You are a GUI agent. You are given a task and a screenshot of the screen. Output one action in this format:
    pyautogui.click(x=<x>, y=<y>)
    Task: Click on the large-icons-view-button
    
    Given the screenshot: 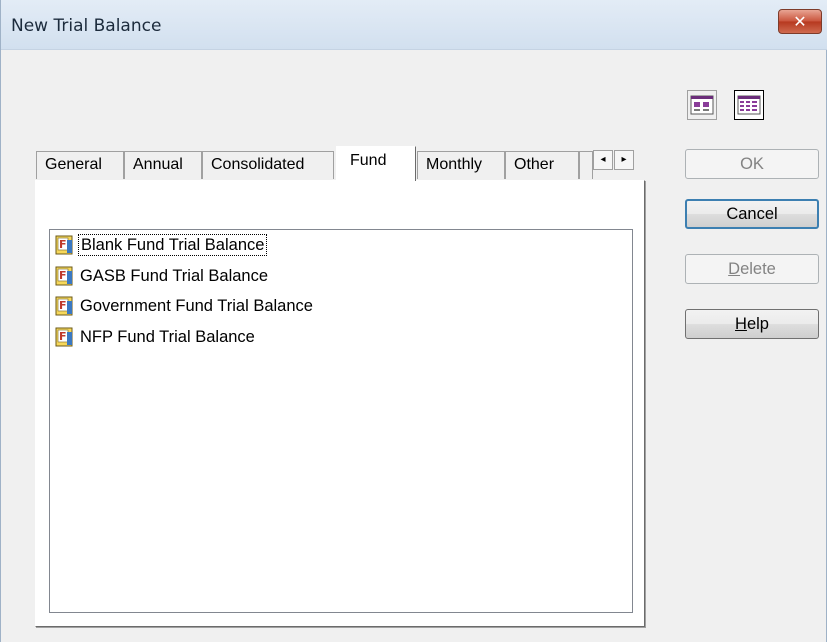 What is the action you would take?
    pyautogui.click(x=702, y=105)
    